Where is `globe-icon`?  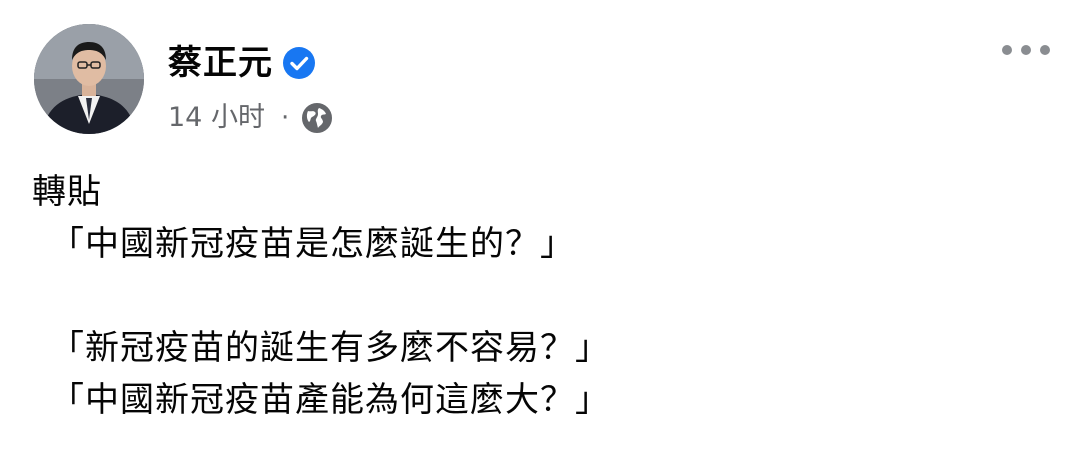 globe-icon is located at coordinates (317, 118).